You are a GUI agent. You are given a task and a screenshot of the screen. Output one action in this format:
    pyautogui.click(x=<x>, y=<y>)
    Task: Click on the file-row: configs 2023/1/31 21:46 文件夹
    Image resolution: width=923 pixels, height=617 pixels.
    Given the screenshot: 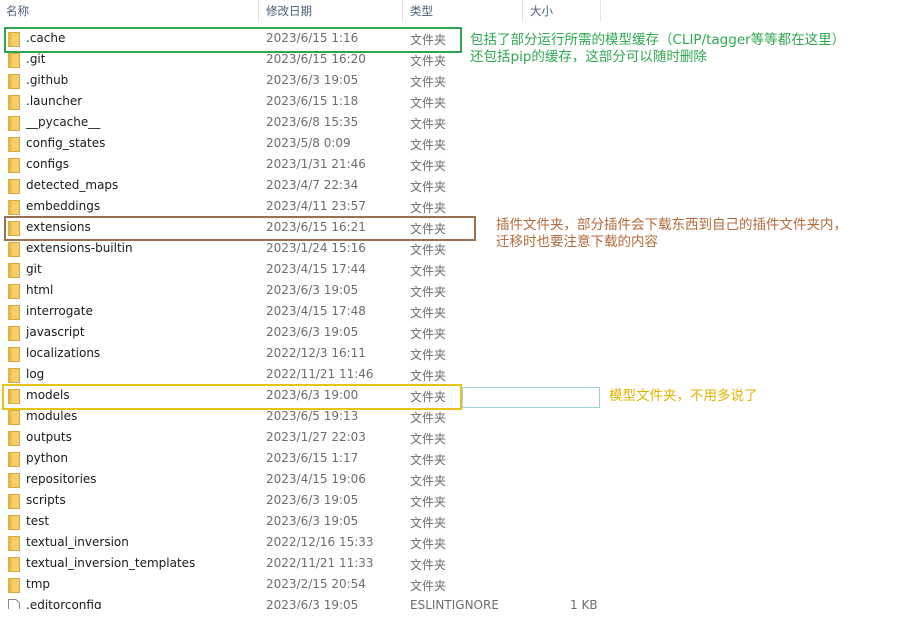 What is the action you would take?
    pyautogui.click(x=300, y=165)
    